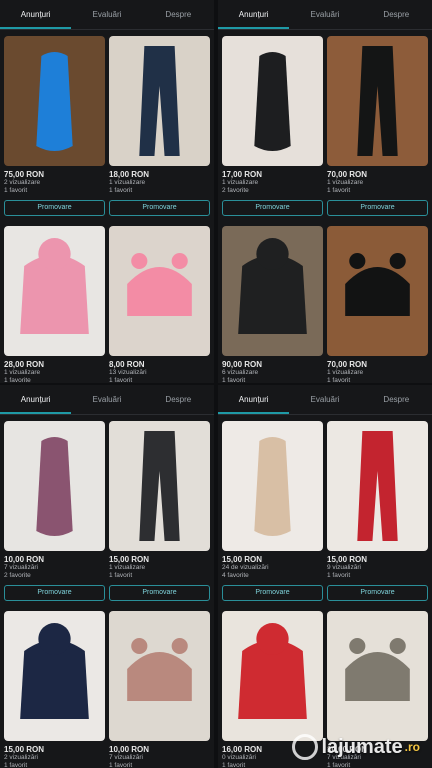 This screenshot has height=768, width=432. I want to click on listing-views: 2 vizualizări, so click(21, 757).